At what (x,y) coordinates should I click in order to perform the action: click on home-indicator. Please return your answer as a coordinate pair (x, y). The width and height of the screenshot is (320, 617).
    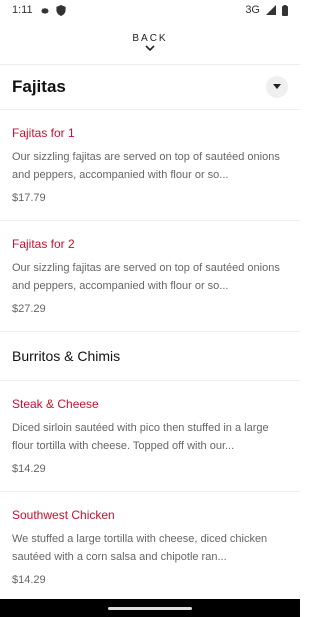
    Looking at the image, I should click on (150, 608).